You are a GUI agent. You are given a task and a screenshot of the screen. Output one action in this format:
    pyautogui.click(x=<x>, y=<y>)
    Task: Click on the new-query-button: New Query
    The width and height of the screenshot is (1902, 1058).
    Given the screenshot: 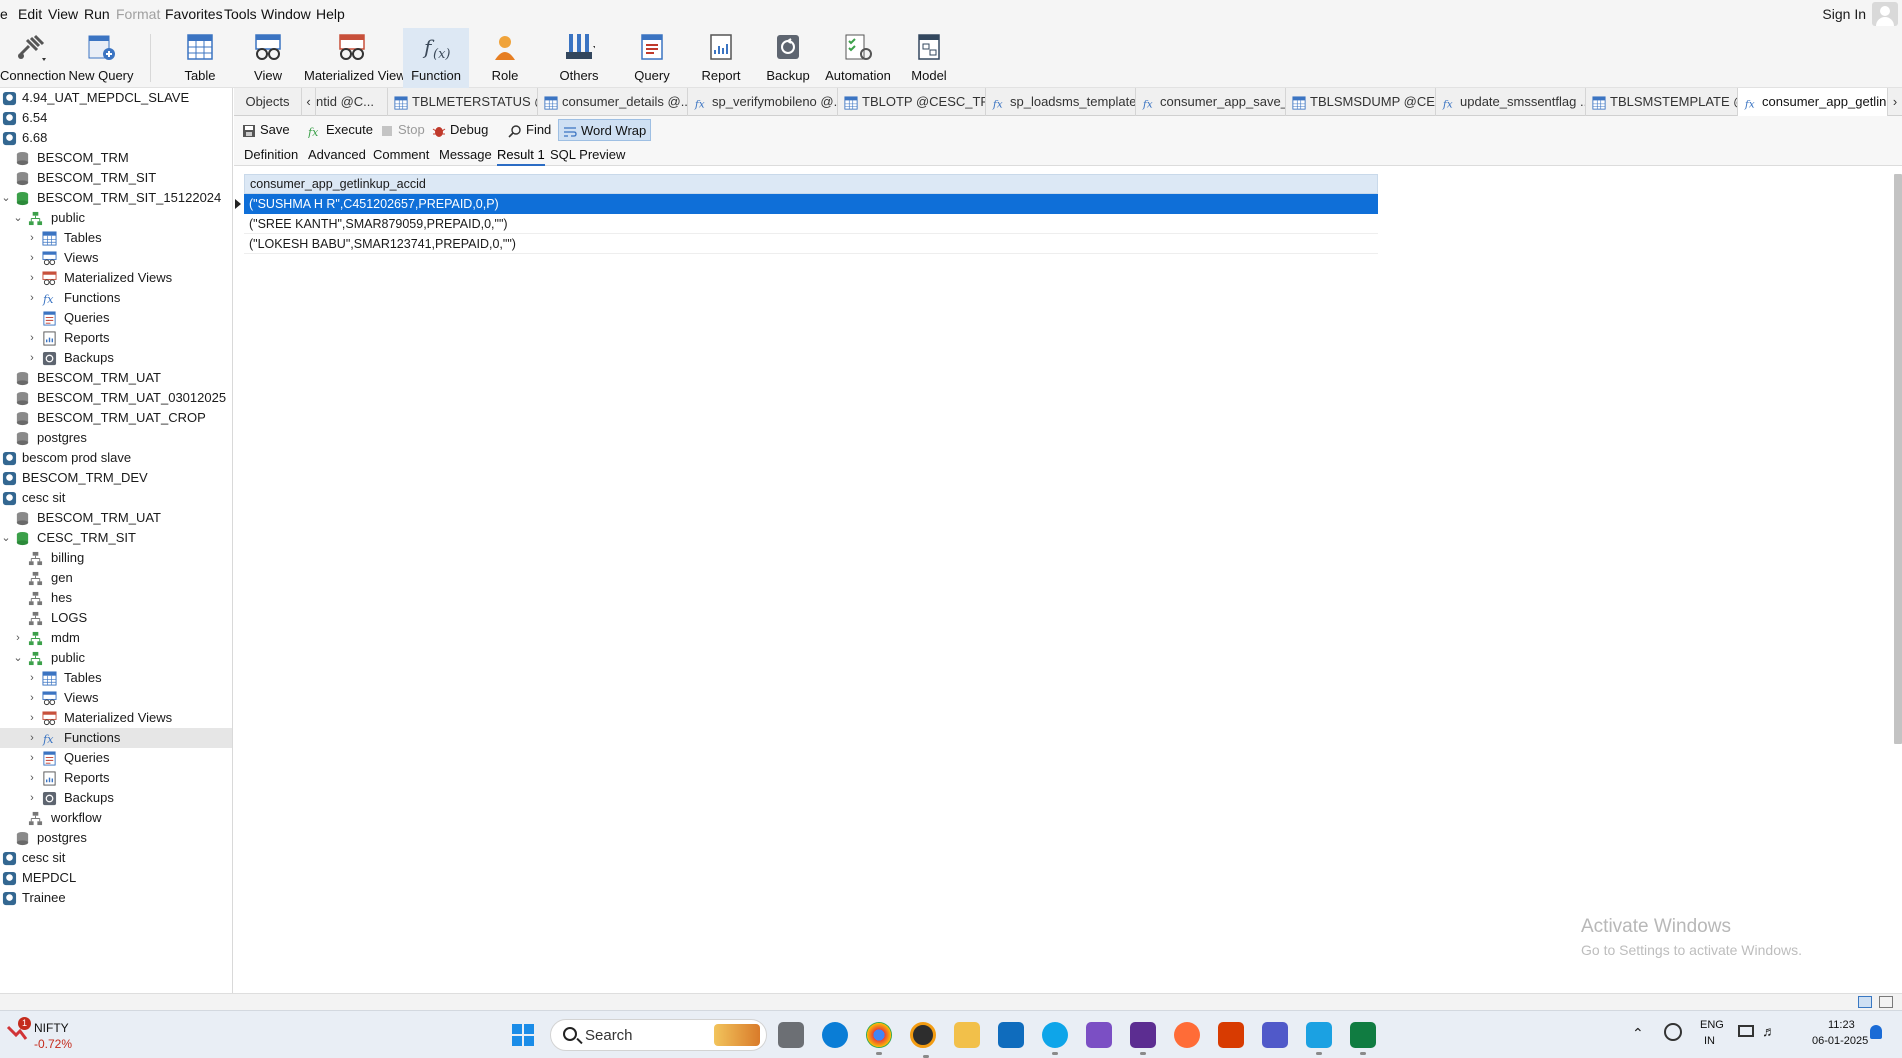 What is the action you would take?
    pyautogui.click(x=101, y=58)
    